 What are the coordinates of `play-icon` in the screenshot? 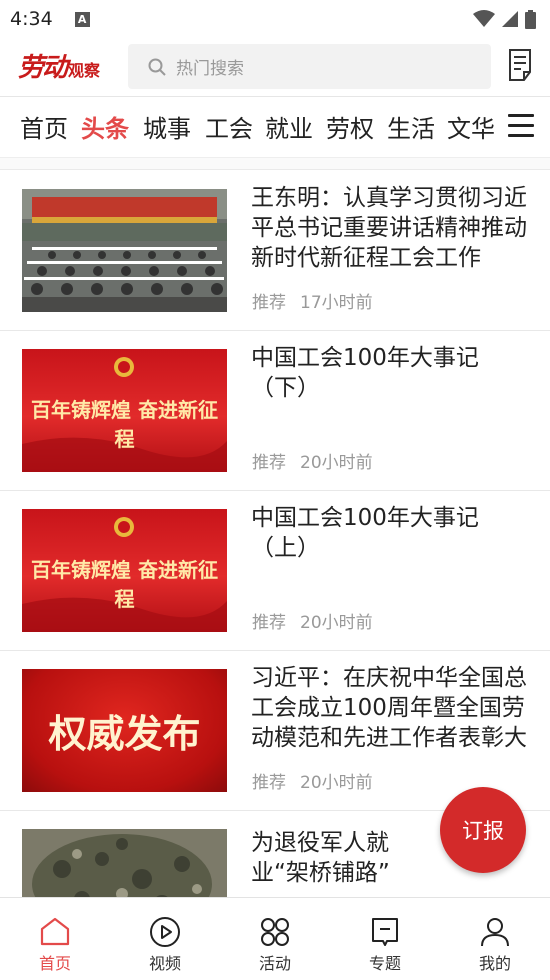 It's located at (165, 932).